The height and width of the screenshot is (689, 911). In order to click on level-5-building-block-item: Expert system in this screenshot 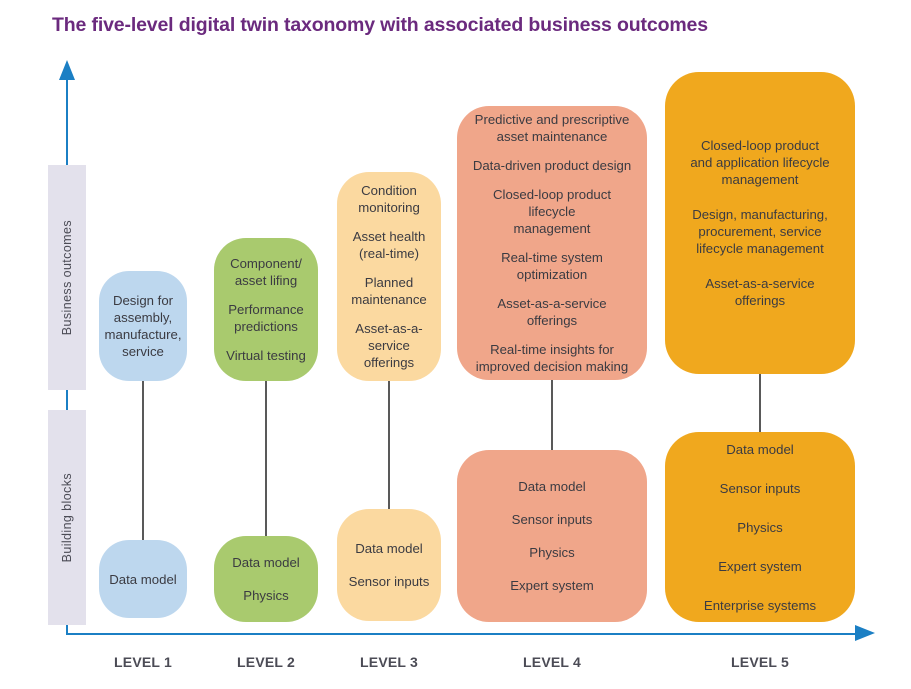, I will do `click(760, 566)`.